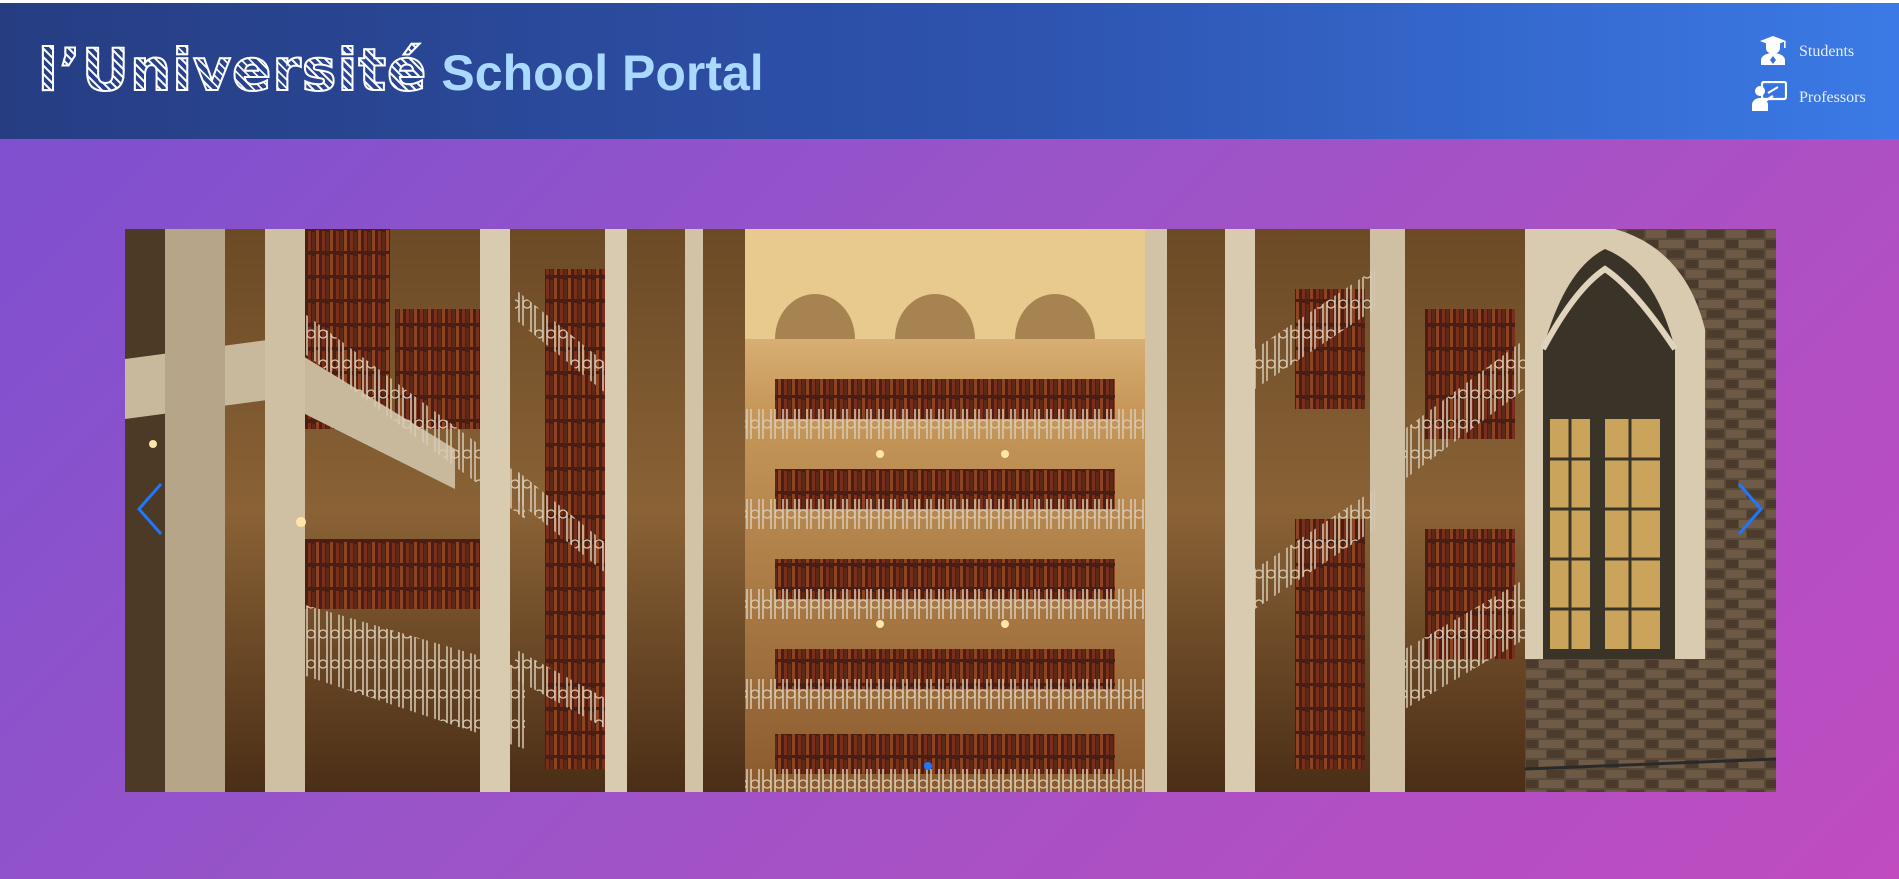 This screenshot has width=1899, height=879. I want to click on nav-item-professors: Professors, so click(1807, 98).